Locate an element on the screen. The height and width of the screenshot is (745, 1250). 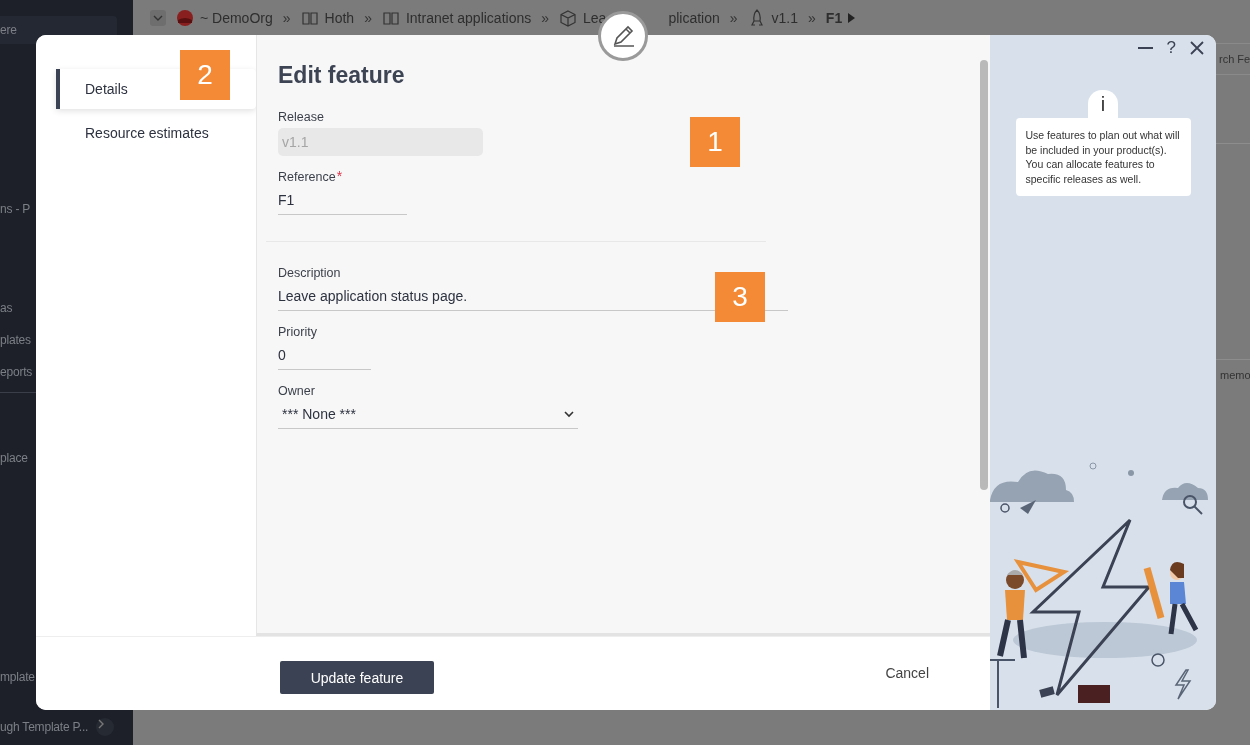
background-text: memo is located at coordinates (1235, 375).